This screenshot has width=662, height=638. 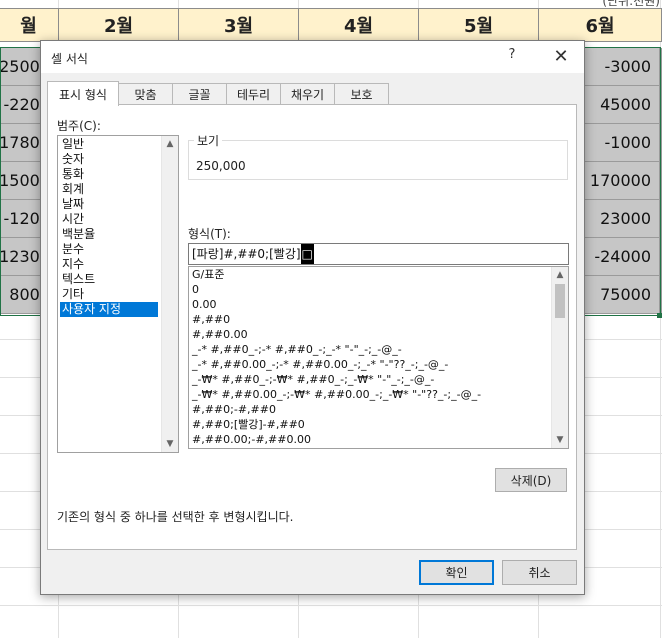 I want to click on format-input: [파랑]#,##0;[빨강]□, so click(x=378, y=254).